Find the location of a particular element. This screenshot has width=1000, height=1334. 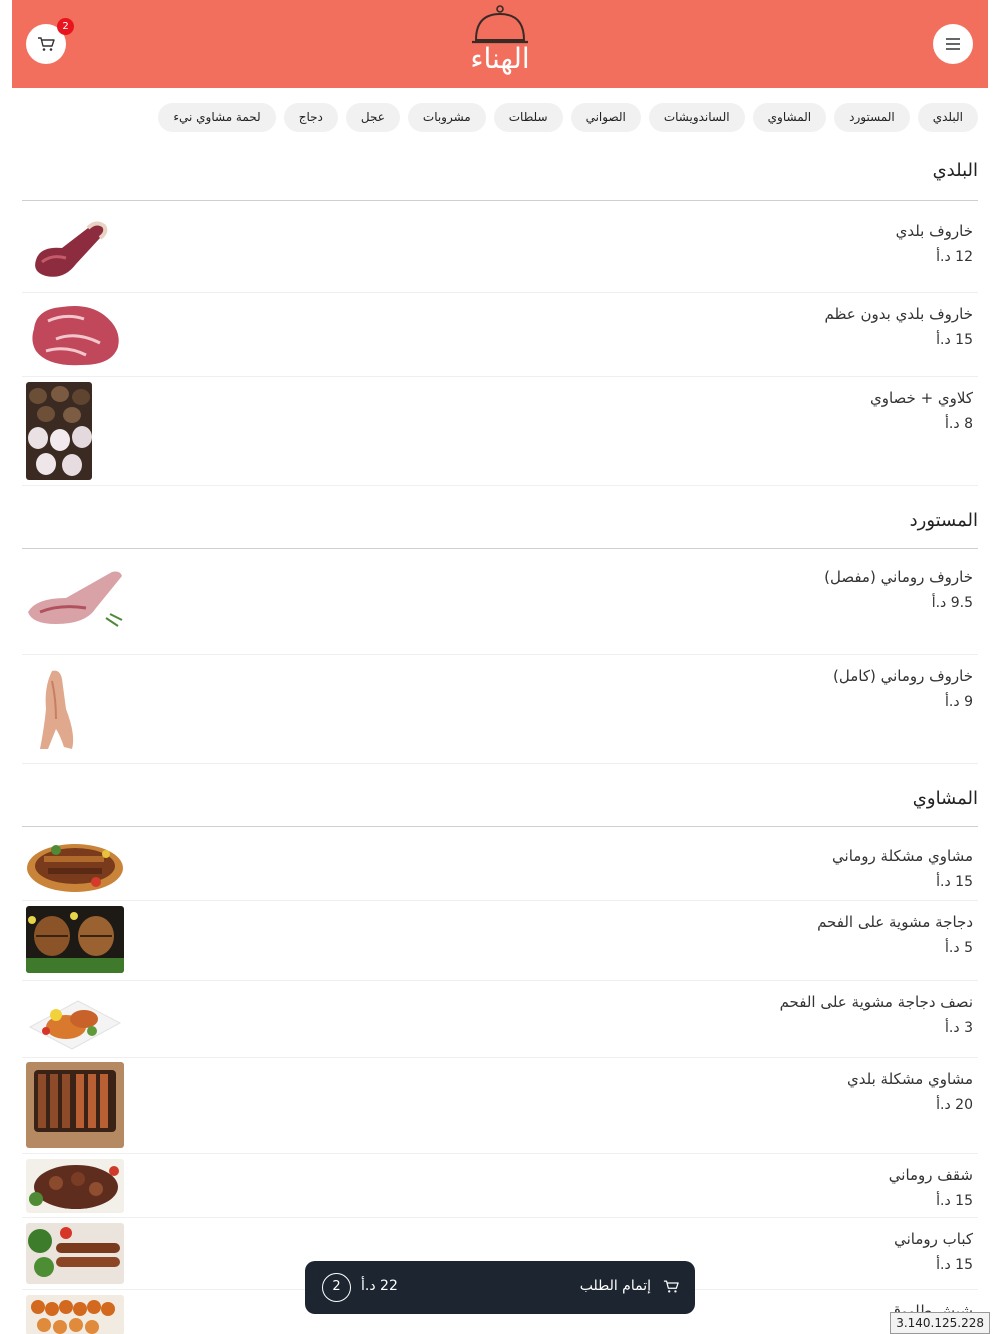

cloche-icon is located at coordinates (500, 24).